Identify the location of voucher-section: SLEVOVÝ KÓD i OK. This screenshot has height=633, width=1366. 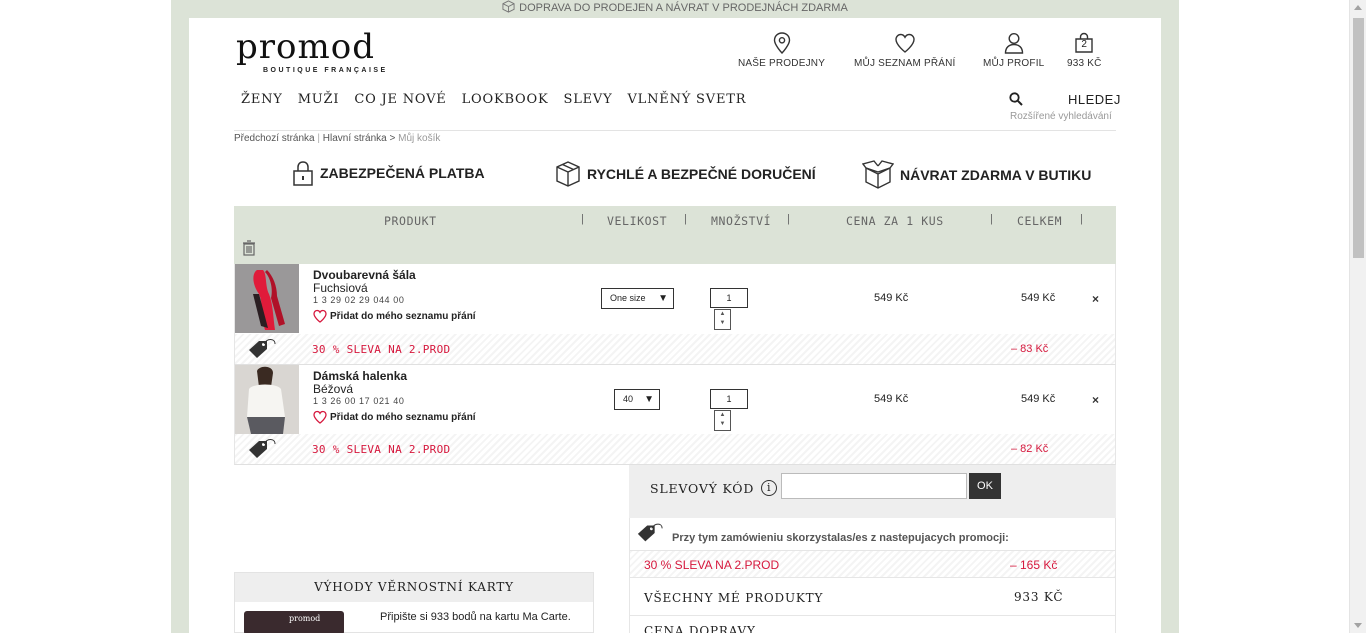
(872, 491).